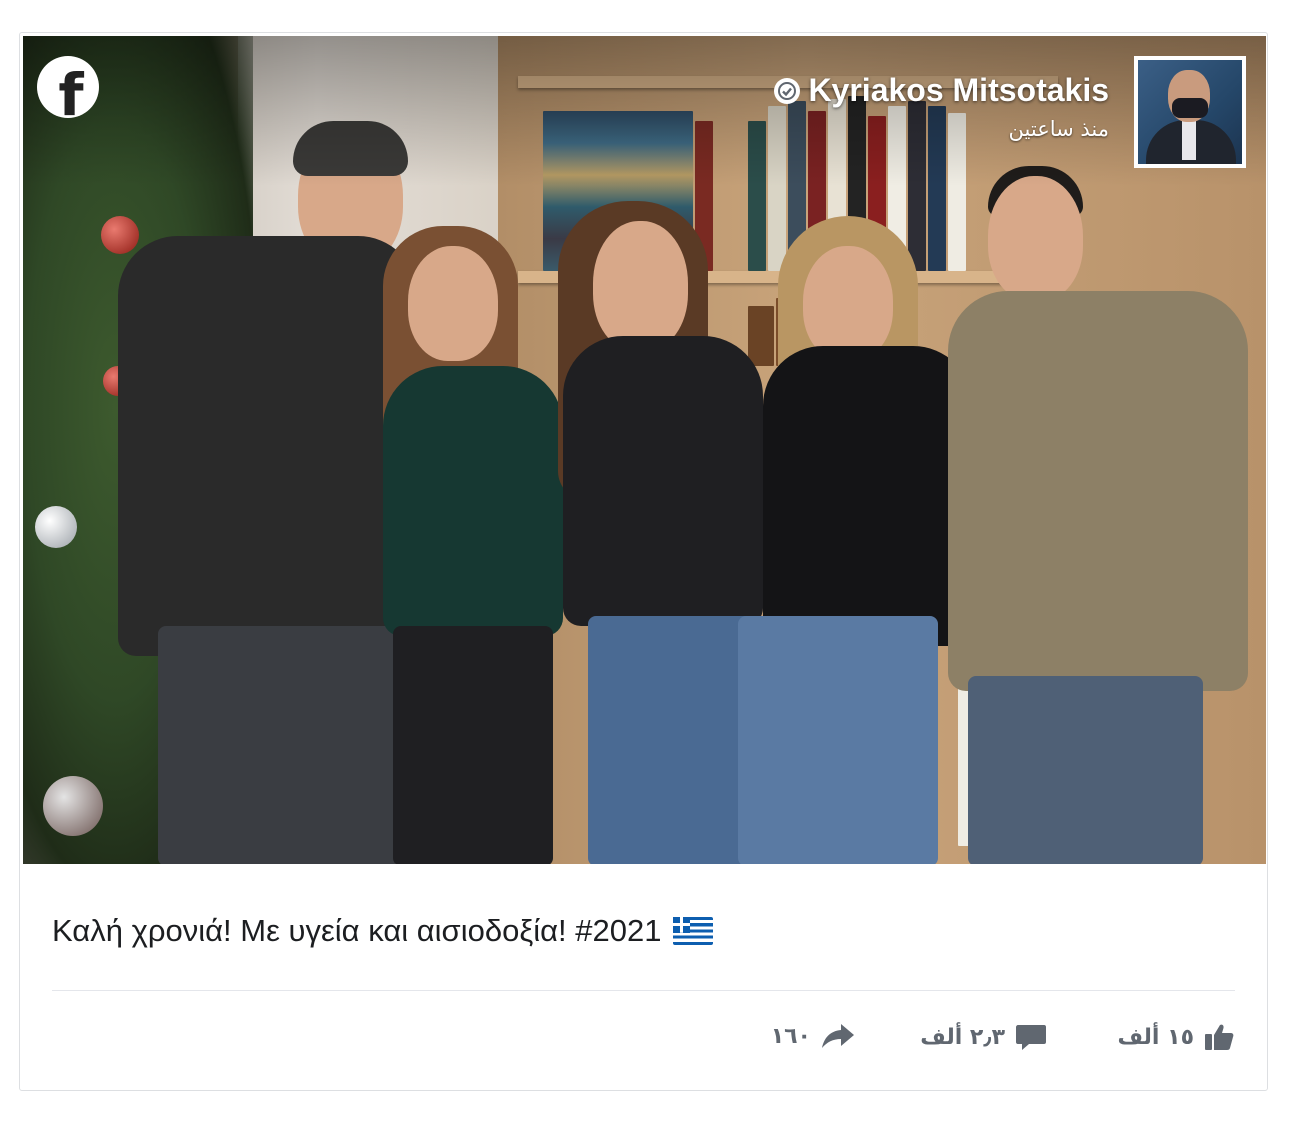 This screenshot has width=1302, height=1129. Describe the element at coordinates (643, 1043) in the screenshot. I see `post-stats: ١٥ ألف ٢٫٣ ألف ١٦٠` at that location.